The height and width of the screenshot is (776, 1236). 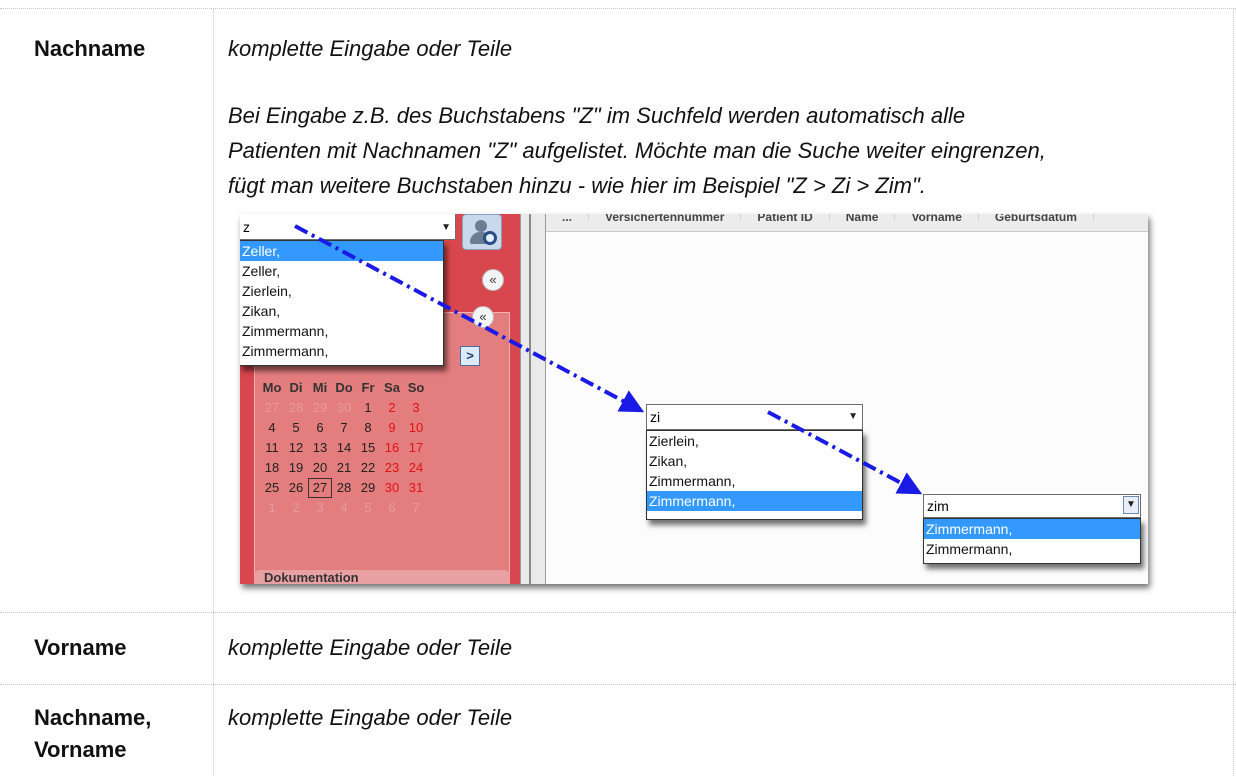 I want to click on row-desc-nachname: komplette Eingabe oder Teile, so click(x=370, y=48).